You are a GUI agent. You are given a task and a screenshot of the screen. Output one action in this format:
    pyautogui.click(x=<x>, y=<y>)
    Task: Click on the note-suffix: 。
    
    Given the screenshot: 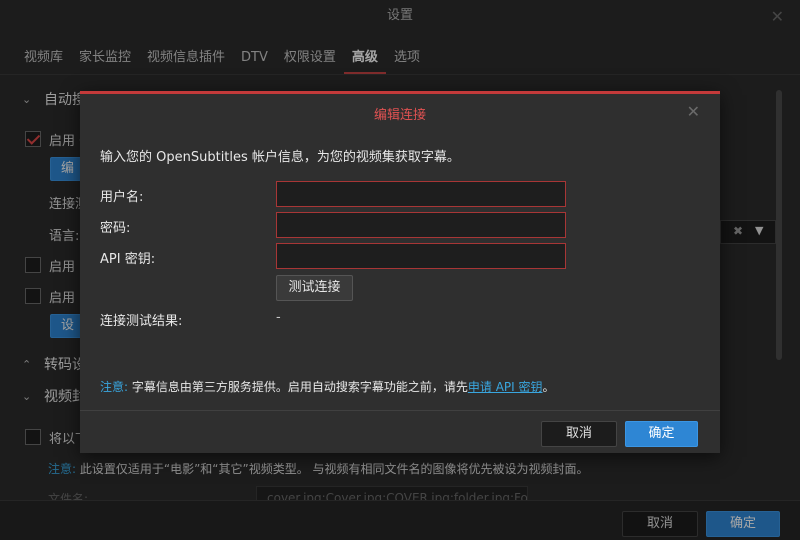 What is the action you would take?
    pyautogui.click(x=548, y=387)
    